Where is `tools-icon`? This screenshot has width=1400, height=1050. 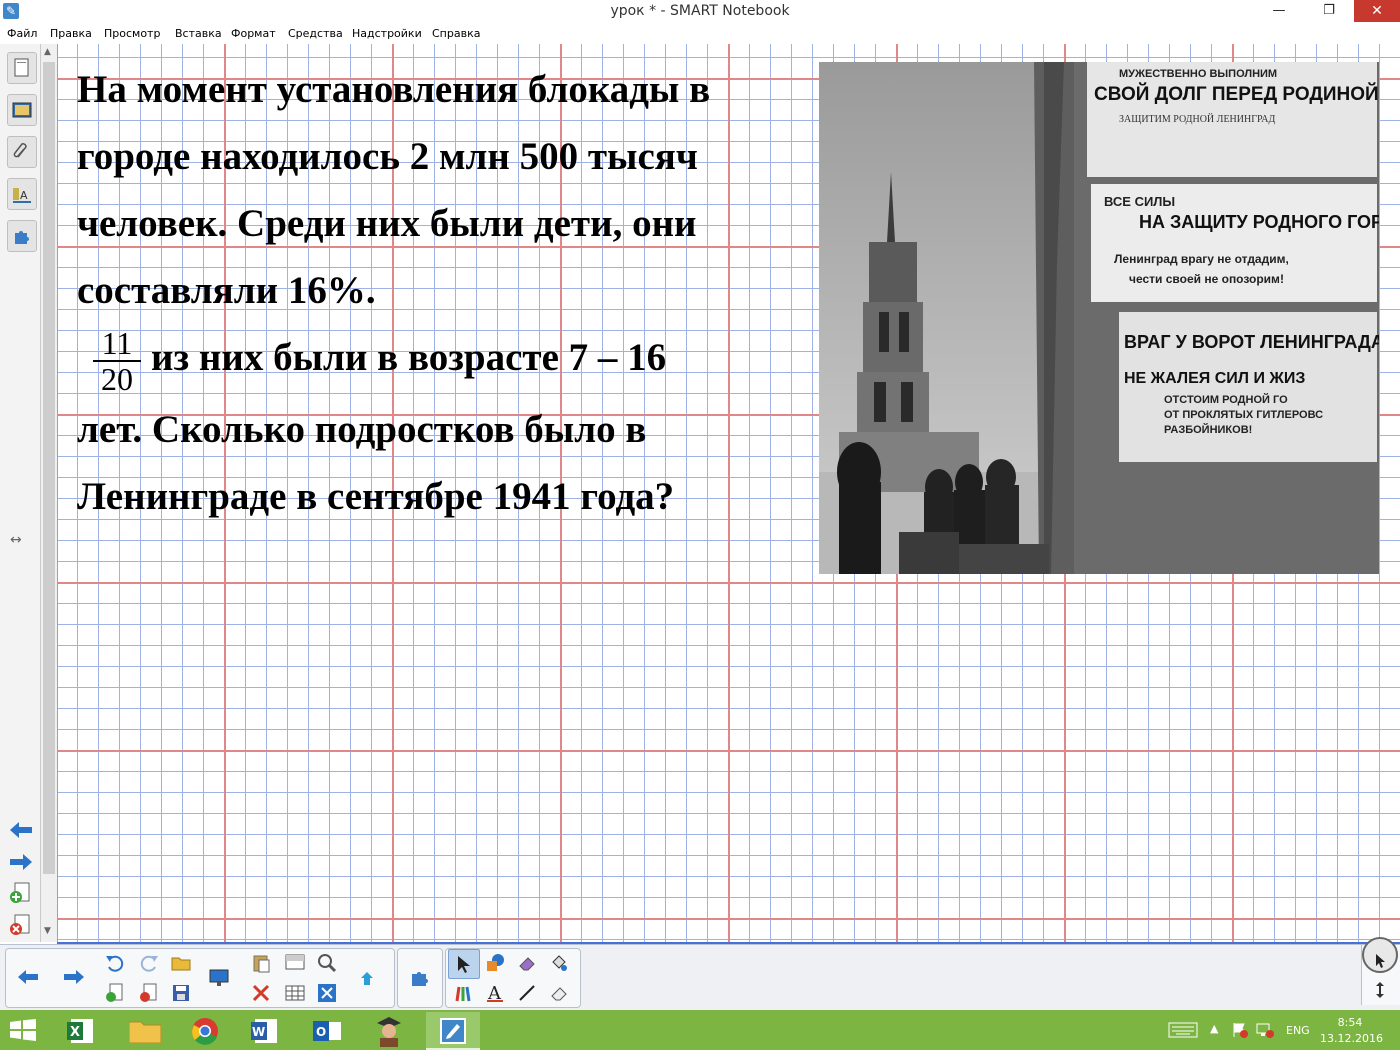
tools-icon is located at coordinates (367, 978).